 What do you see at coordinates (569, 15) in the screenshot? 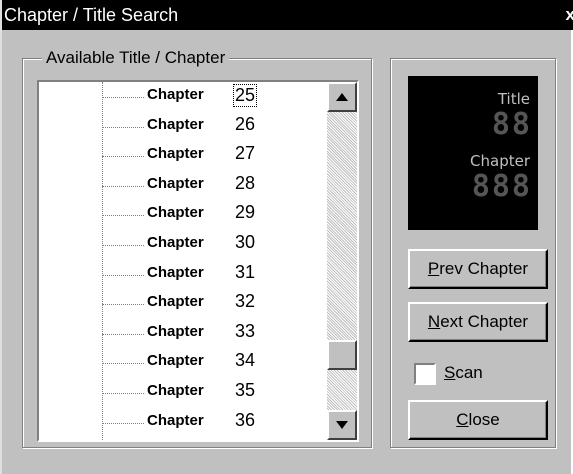
I see `close-icon: x` at bounding box center [569, 15].